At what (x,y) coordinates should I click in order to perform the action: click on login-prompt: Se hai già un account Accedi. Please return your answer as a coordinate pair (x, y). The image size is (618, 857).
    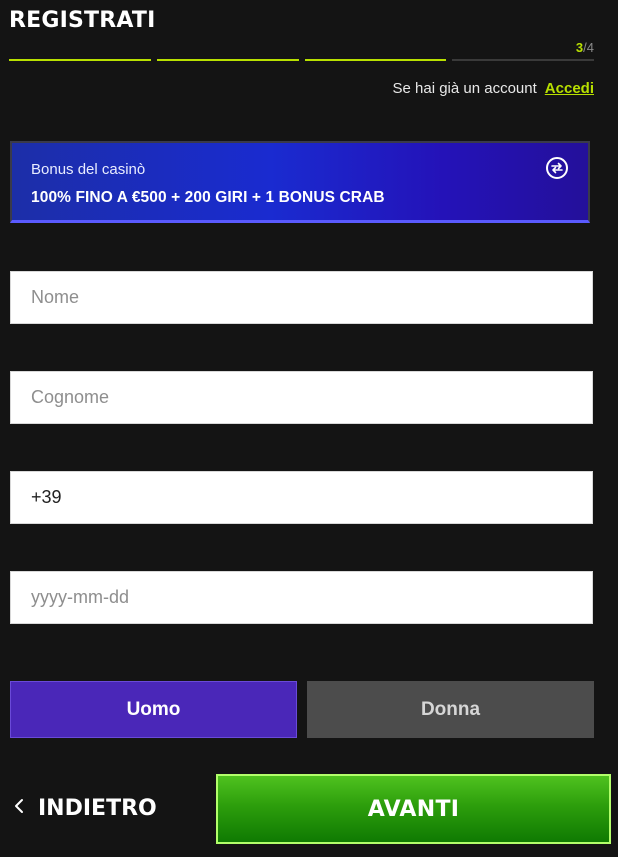
    Looking at the image, I should click on (493, 88).